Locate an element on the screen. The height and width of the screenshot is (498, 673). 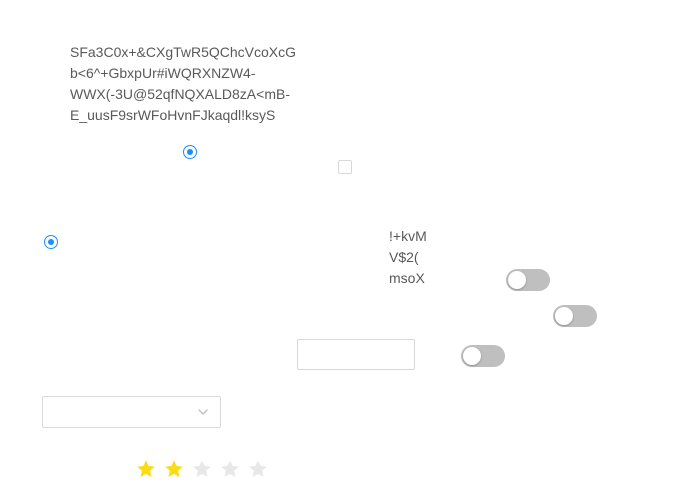
chevron-down-icon is located at coordinates (203, 412).